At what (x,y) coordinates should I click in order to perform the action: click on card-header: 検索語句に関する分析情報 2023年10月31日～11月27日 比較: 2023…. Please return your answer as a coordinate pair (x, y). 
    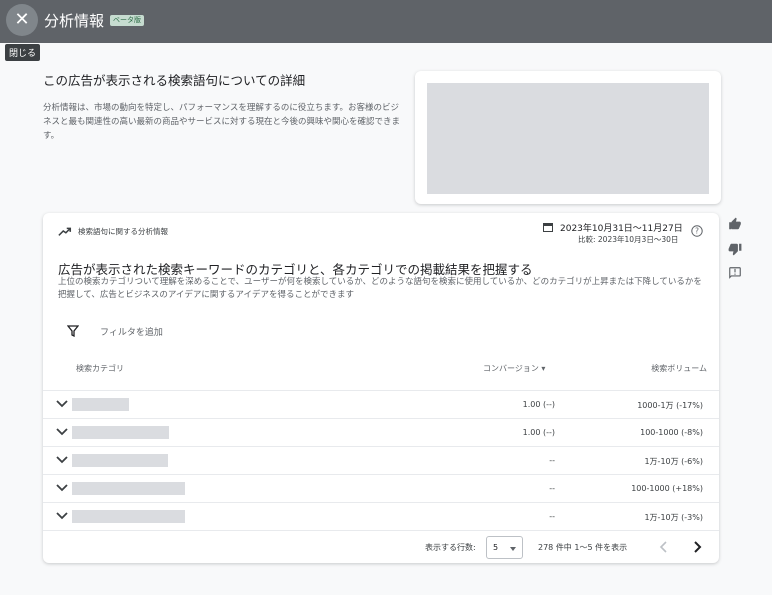
    Looking at the image, I should click on (381, 231).